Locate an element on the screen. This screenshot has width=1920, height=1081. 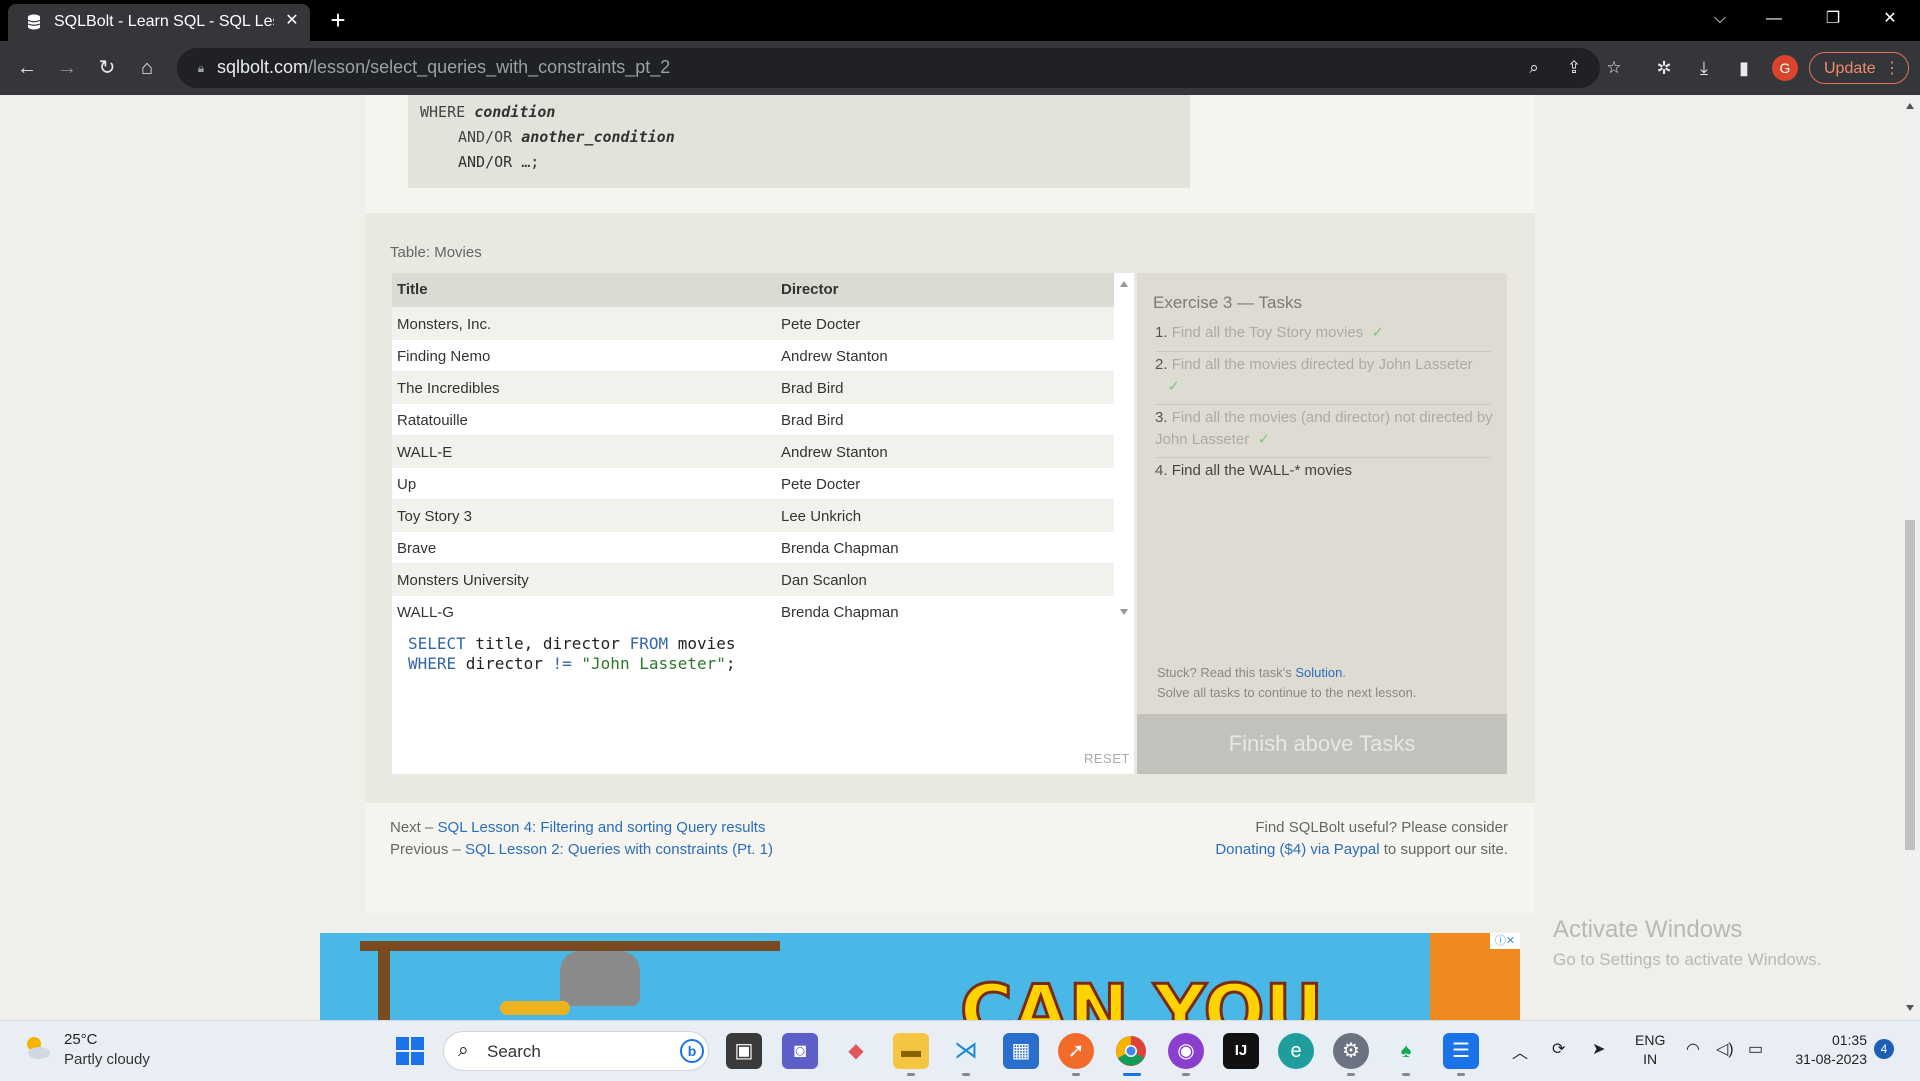
minimize-icon: — is located at coordinates (1774, 19).